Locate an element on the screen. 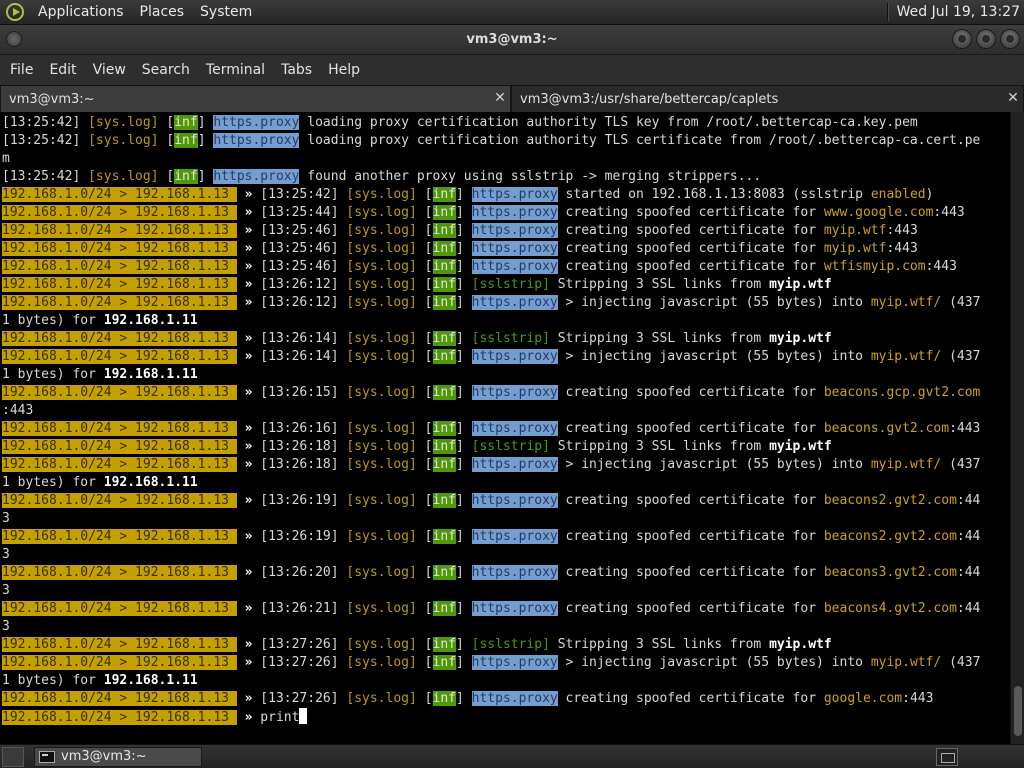 Image resolution: width=1024 pixels, height=768 pixels. menu-tabs: Tabs is located at coordinates (296, 70).